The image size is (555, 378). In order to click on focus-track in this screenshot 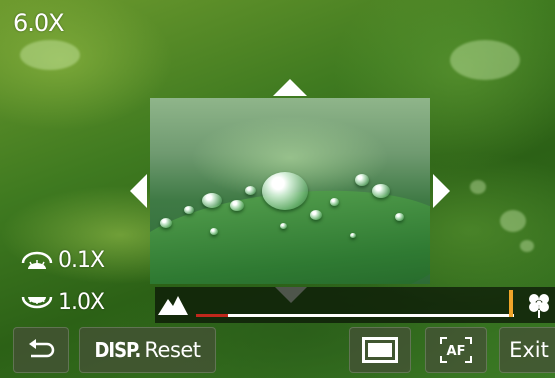, I will do `click(355, 315)`.